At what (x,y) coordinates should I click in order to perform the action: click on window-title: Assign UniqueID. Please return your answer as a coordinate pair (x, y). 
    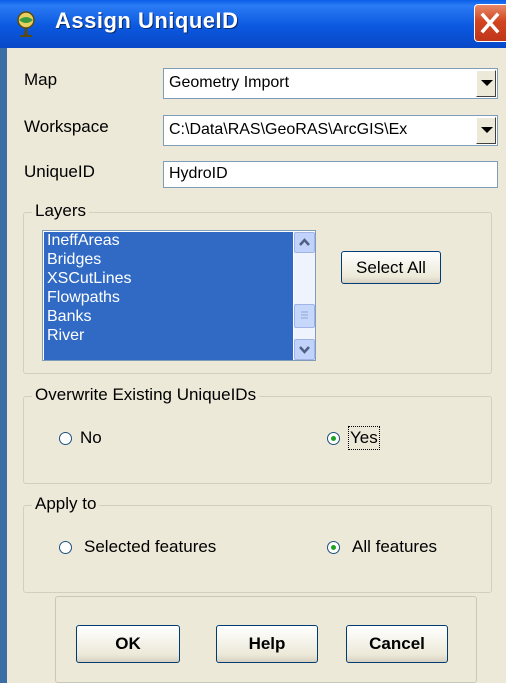
    Looking at the image, I should click on (147, 20).